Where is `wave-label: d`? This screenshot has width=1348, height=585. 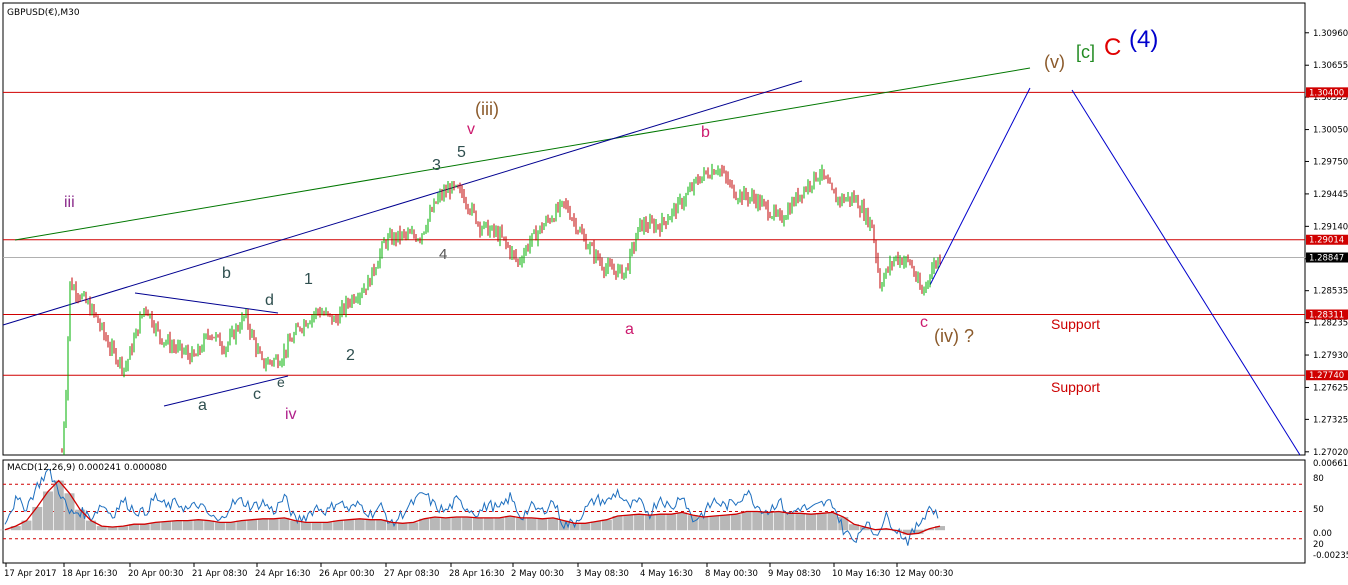 wave-label: d is located at coordinates (269, 300).